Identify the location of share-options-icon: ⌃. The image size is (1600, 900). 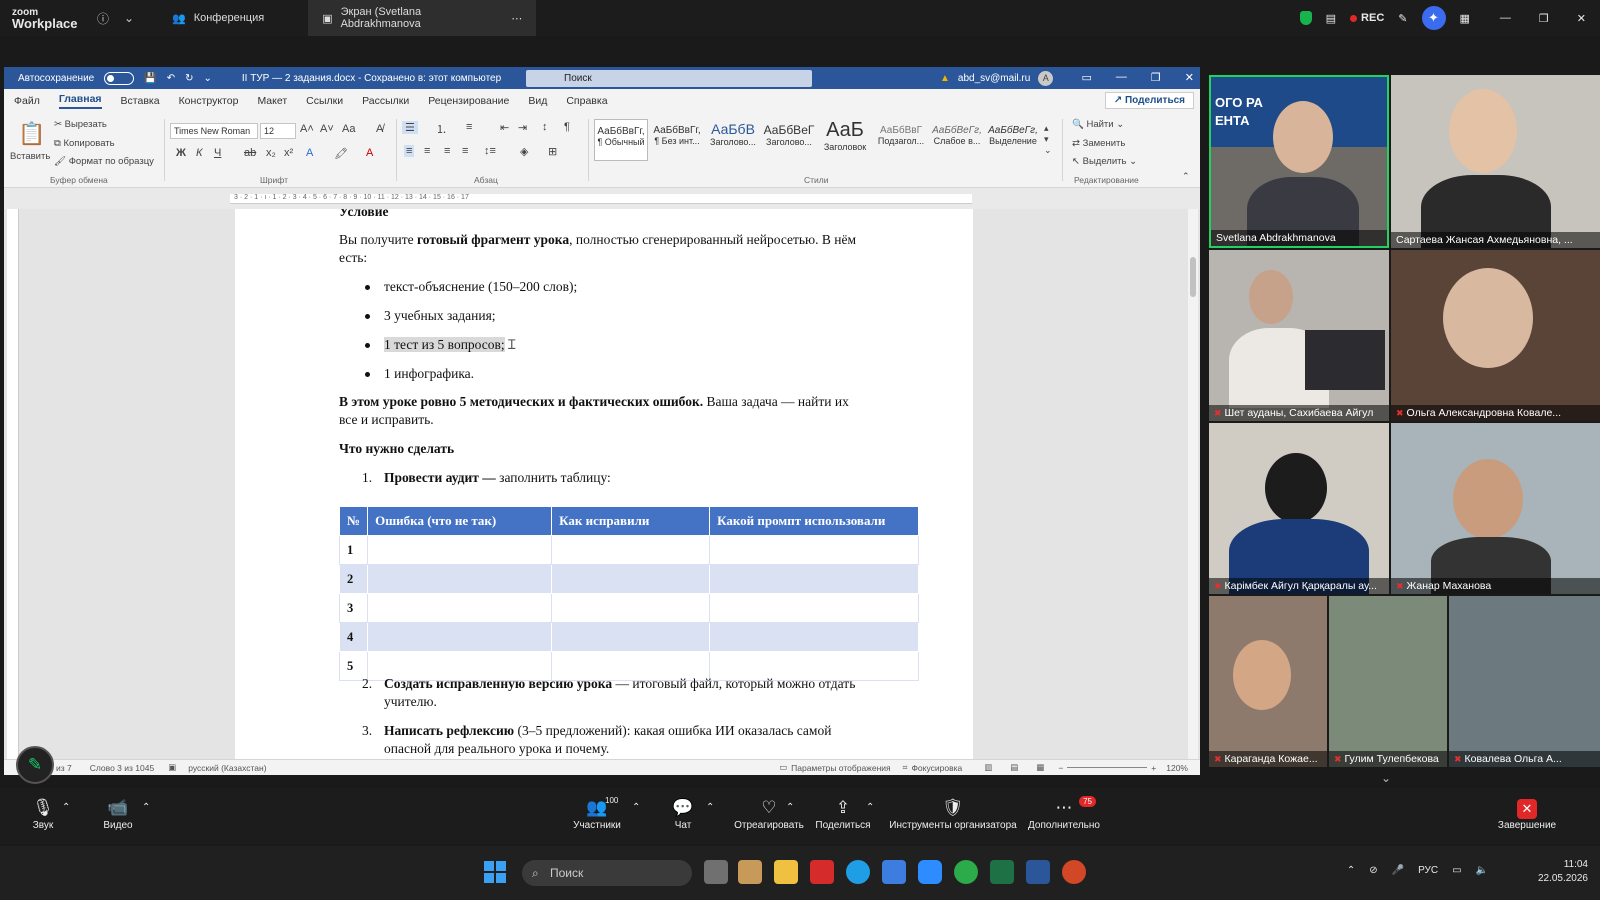
(870, 807).